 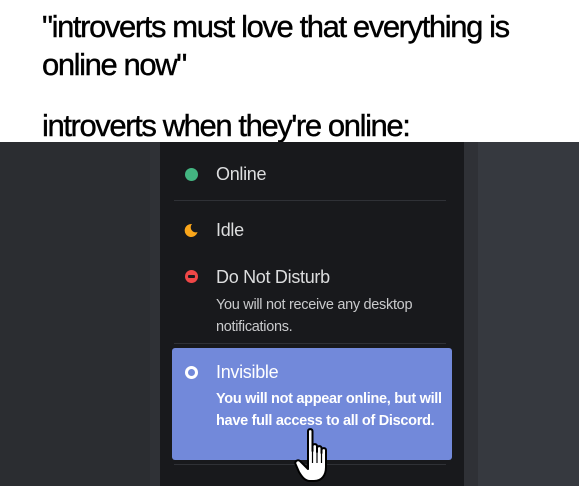 I want to click on idle-moon-icon, so click(x=191, y=230).